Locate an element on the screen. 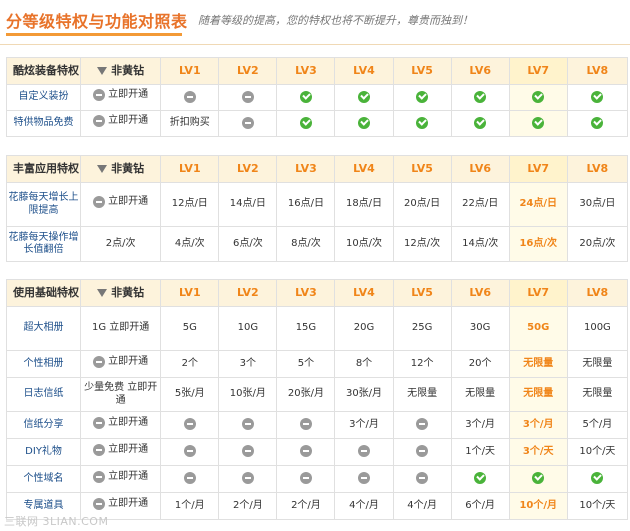 This screenshot has height=531, width=630. level-value: 6点/次 is located at coordinates (247, 243).